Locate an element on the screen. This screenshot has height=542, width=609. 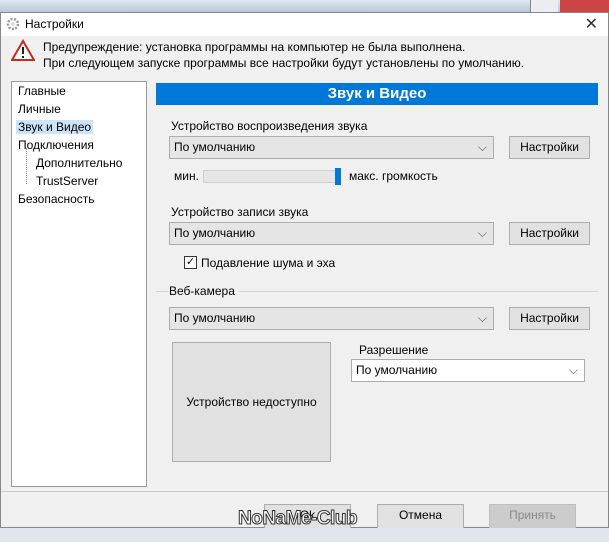
volume-max-label: макс. громкость is located at coordinates (393, 176).